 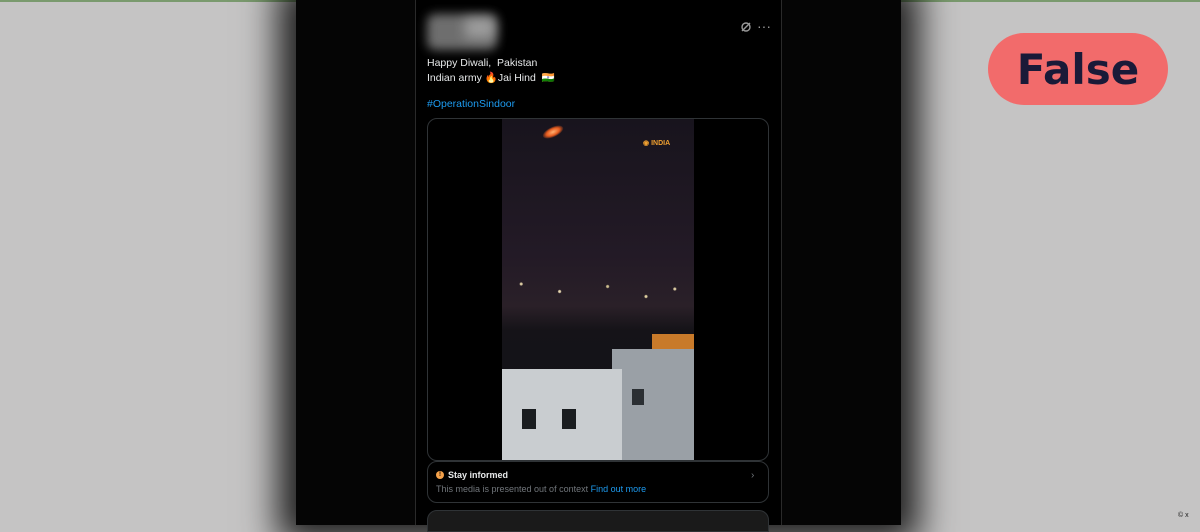 I want to click on city-lights, so click(x=598, y=294).